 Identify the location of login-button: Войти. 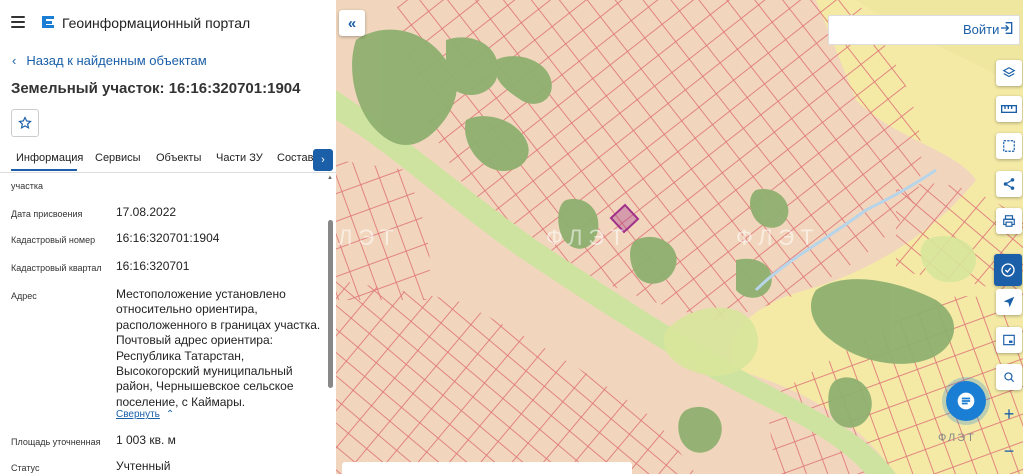
(981, 29).